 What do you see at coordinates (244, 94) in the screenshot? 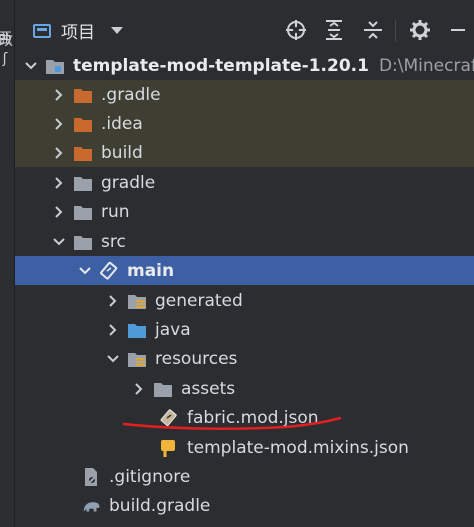
I see `tree-item-dot-gradle: .gradle` at bounding box center [244, 94].